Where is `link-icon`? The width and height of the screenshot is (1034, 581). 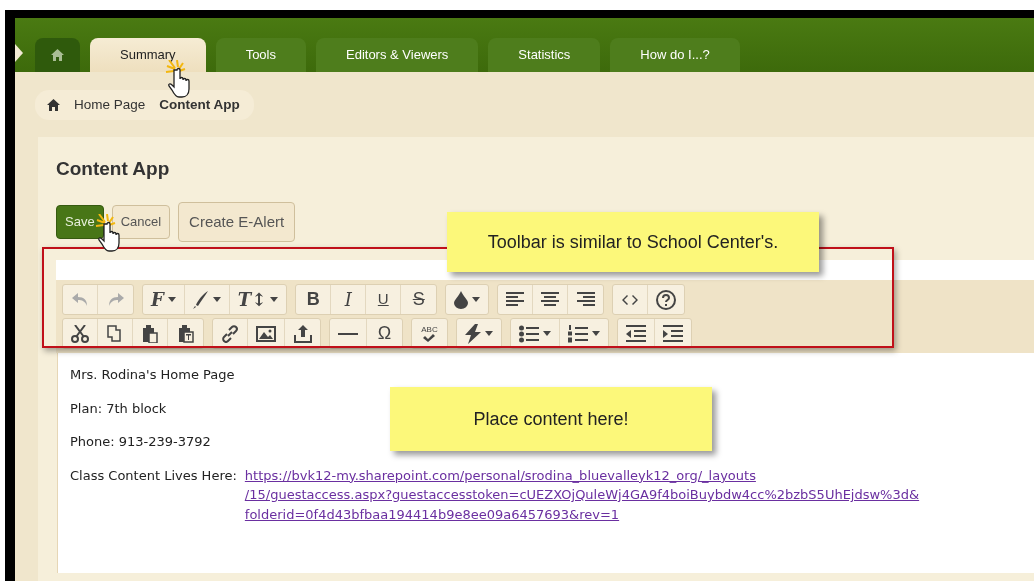 link-icon is located at coordinates (230, 333).